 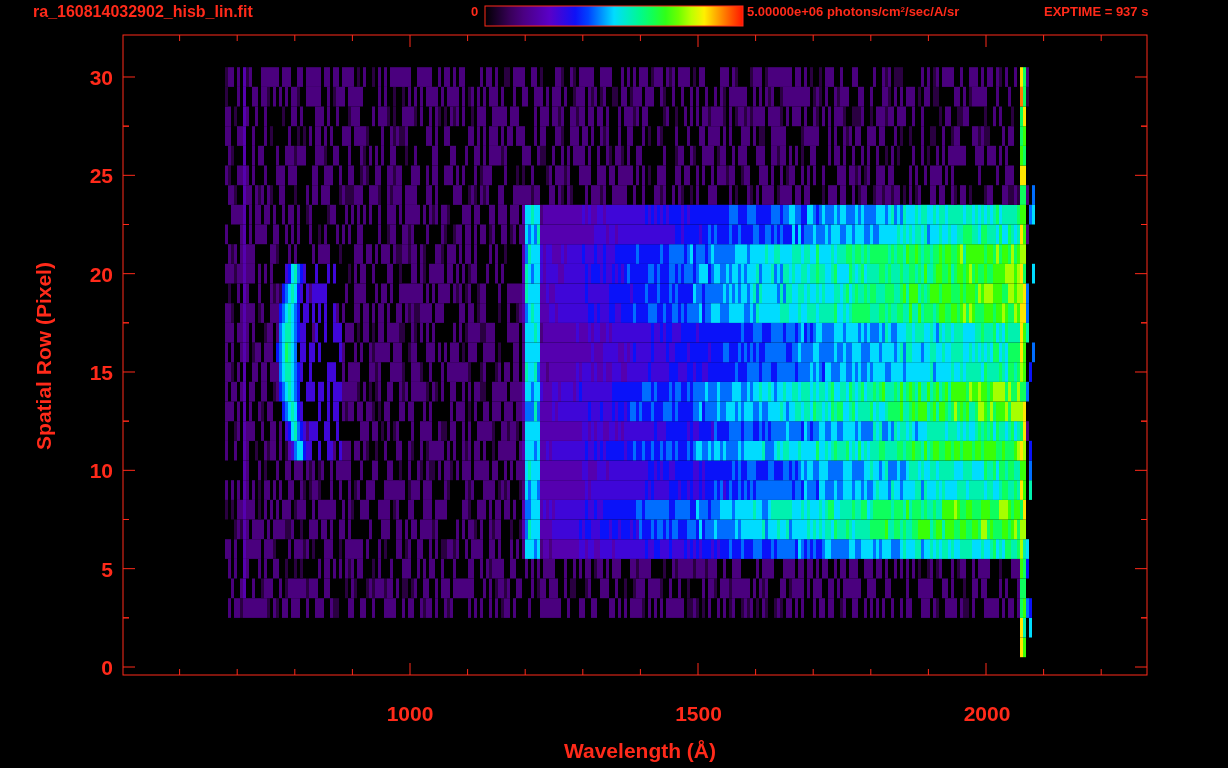 I want to click on x-tick-label: 2000, so click(x=987, y=713).